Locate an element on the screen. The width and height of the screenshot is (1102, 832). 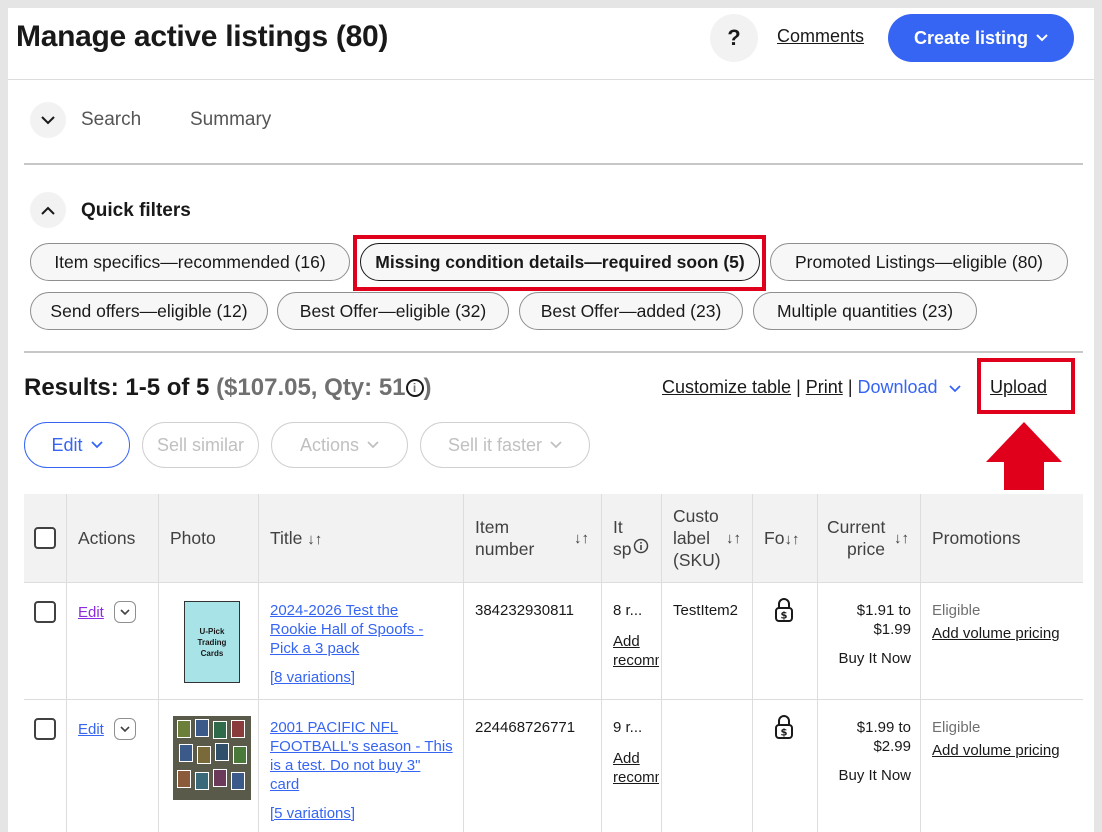
promo-status: Eligible is located at coordinates (956, 610).